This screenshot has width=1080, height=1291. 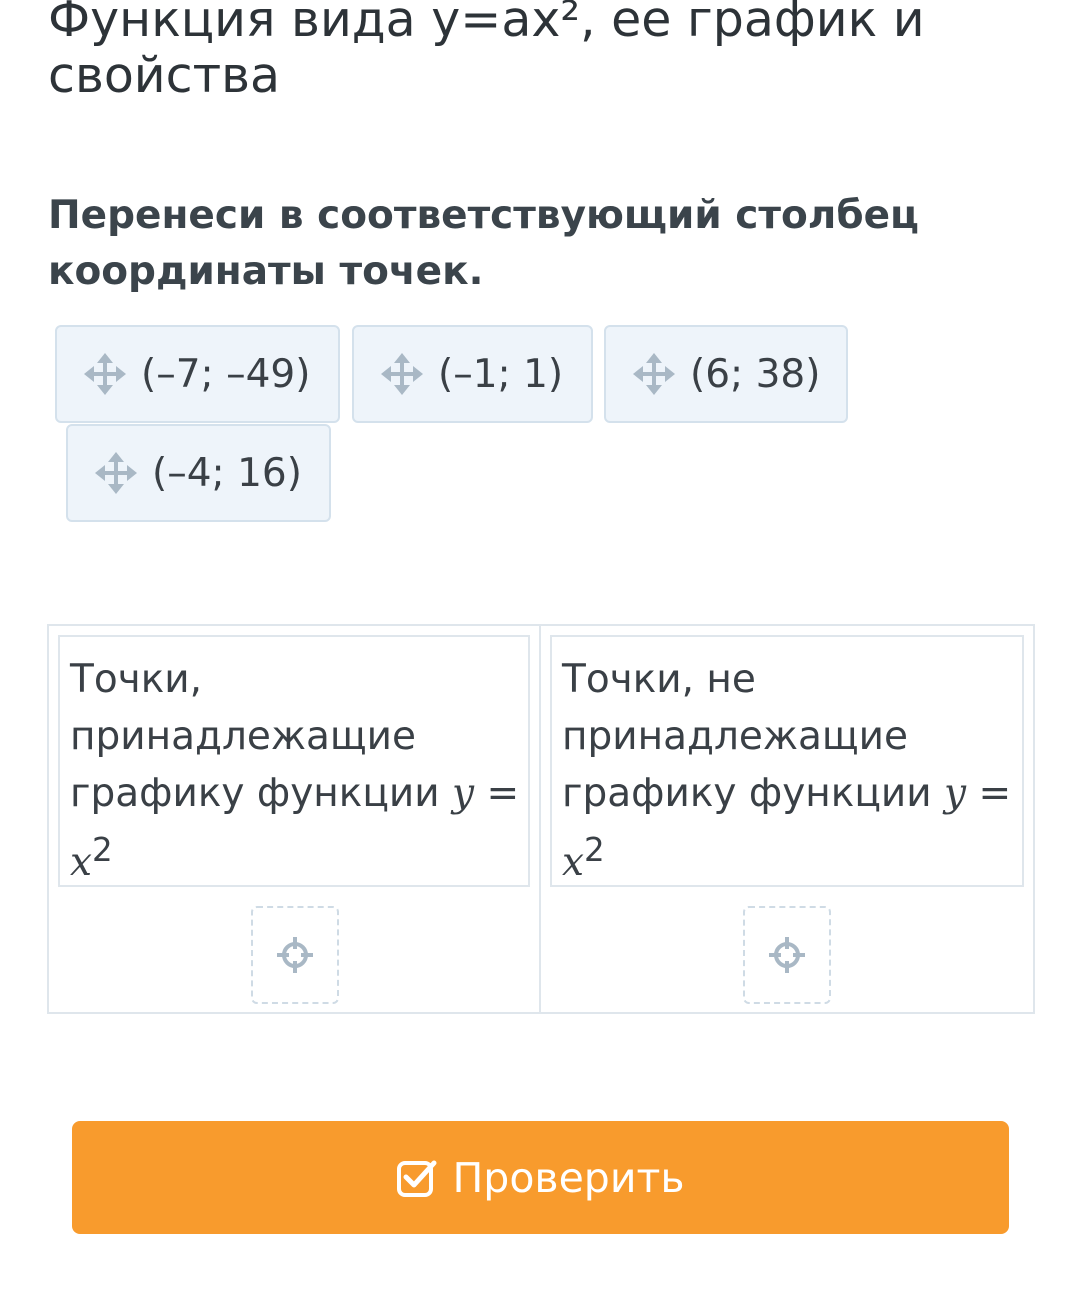 I want to click on draggable-chip: (–1; 1), so click(x=472, y=374).